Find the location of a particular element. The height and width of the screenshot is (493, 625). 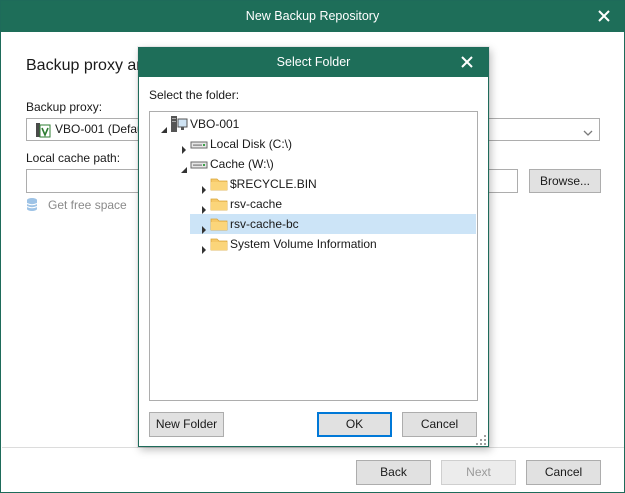

backup-proxy-label: Backup proxy: is located at coordinates (64, 107).